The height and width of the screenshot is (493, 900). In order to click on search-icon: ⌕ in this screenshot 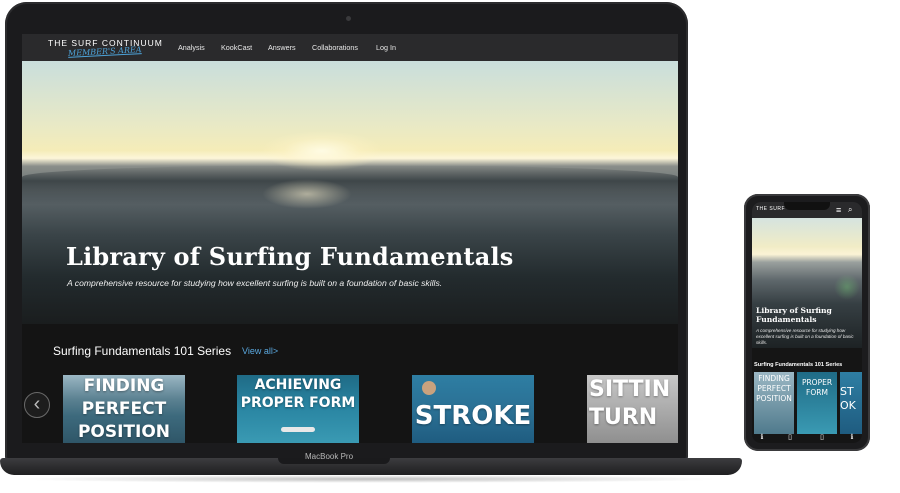, I will do `click(850, 210)`.